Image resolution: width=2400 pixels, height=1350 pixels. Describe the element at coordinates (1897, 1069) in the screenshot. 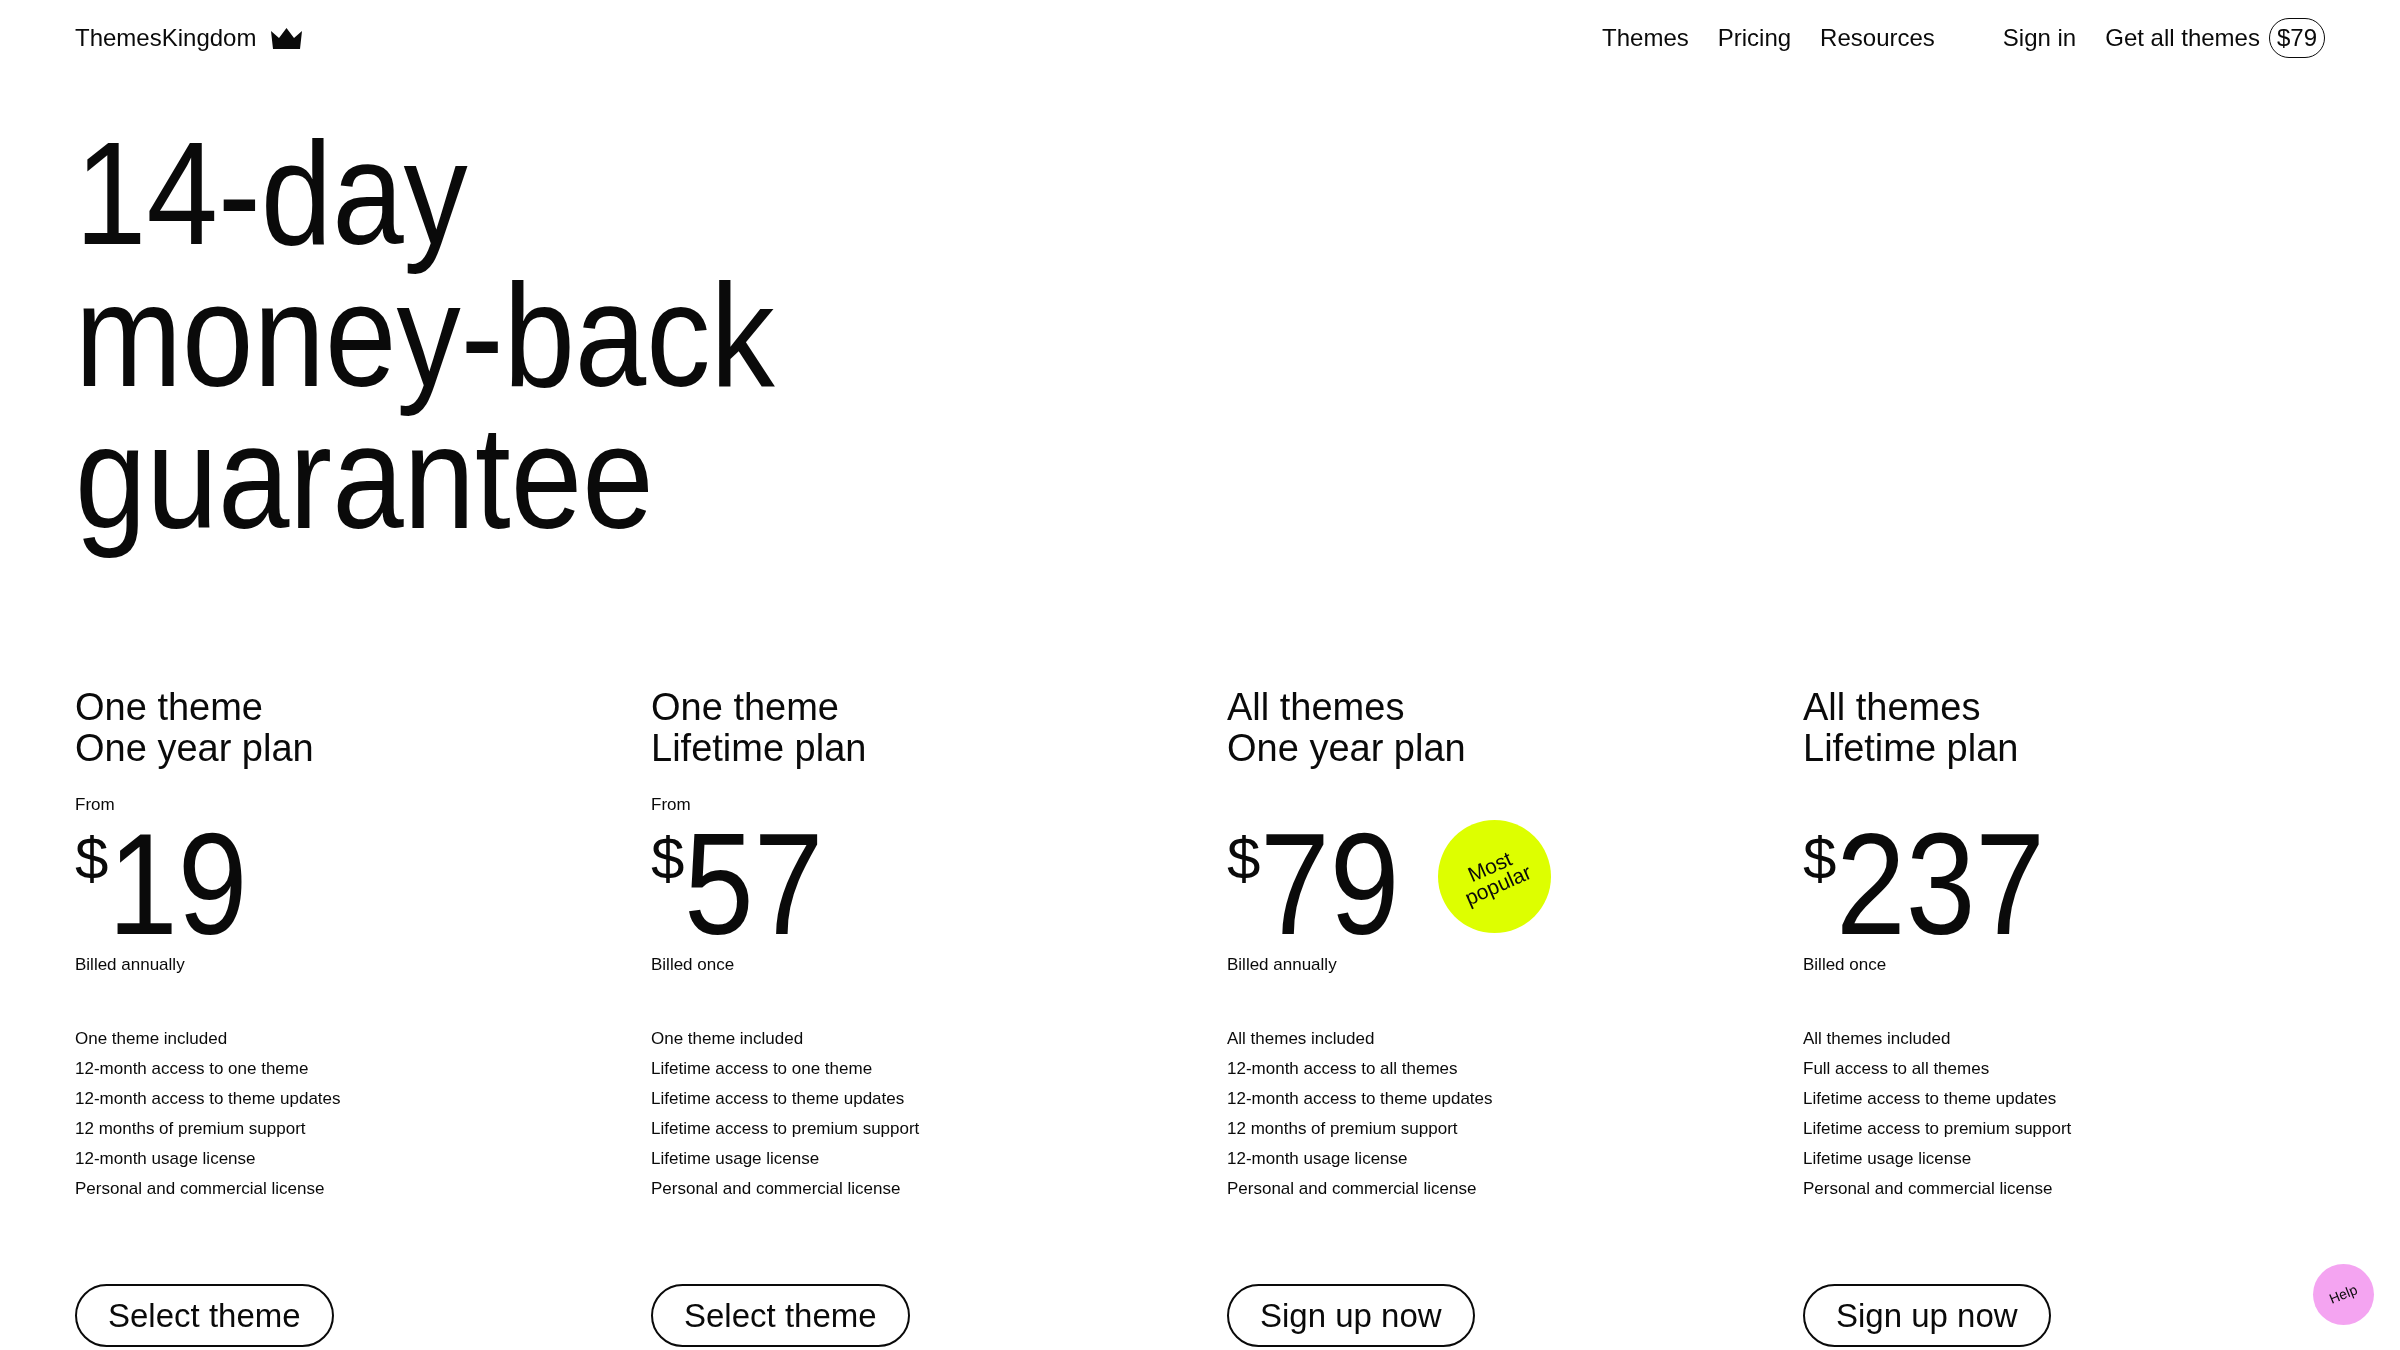

I see `feature-item: Full access to all themes` at that location.